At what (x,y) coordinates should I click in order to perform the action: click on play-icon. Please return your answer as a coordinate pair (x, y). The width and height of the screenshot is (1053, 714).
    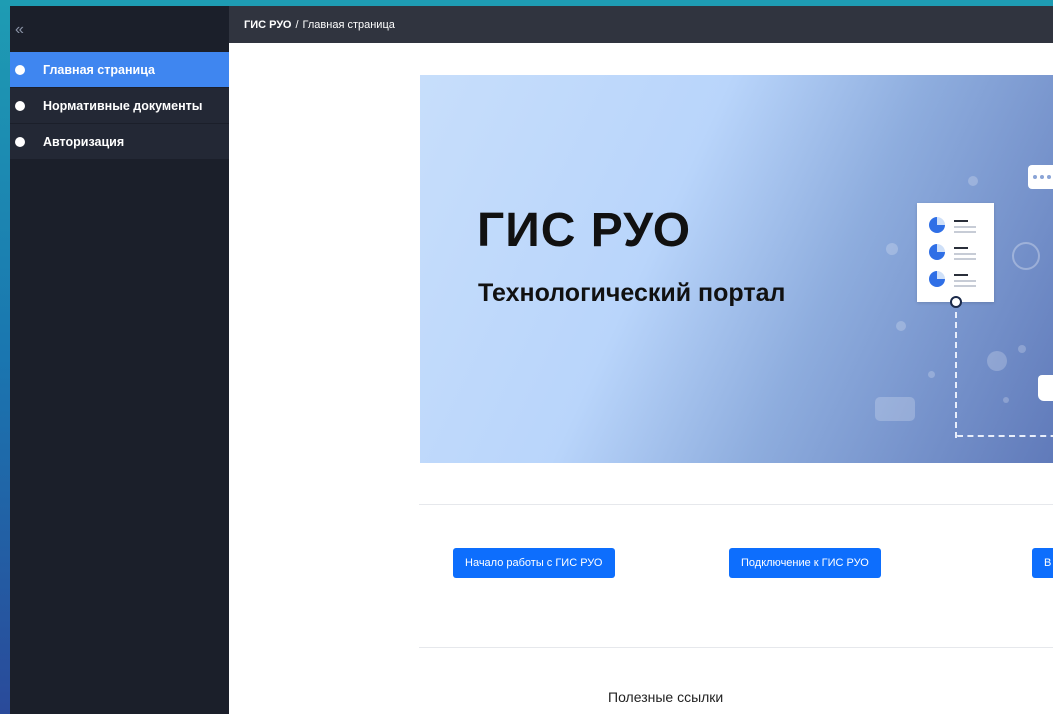
    Looking at the image, I should click on (1026, 256).